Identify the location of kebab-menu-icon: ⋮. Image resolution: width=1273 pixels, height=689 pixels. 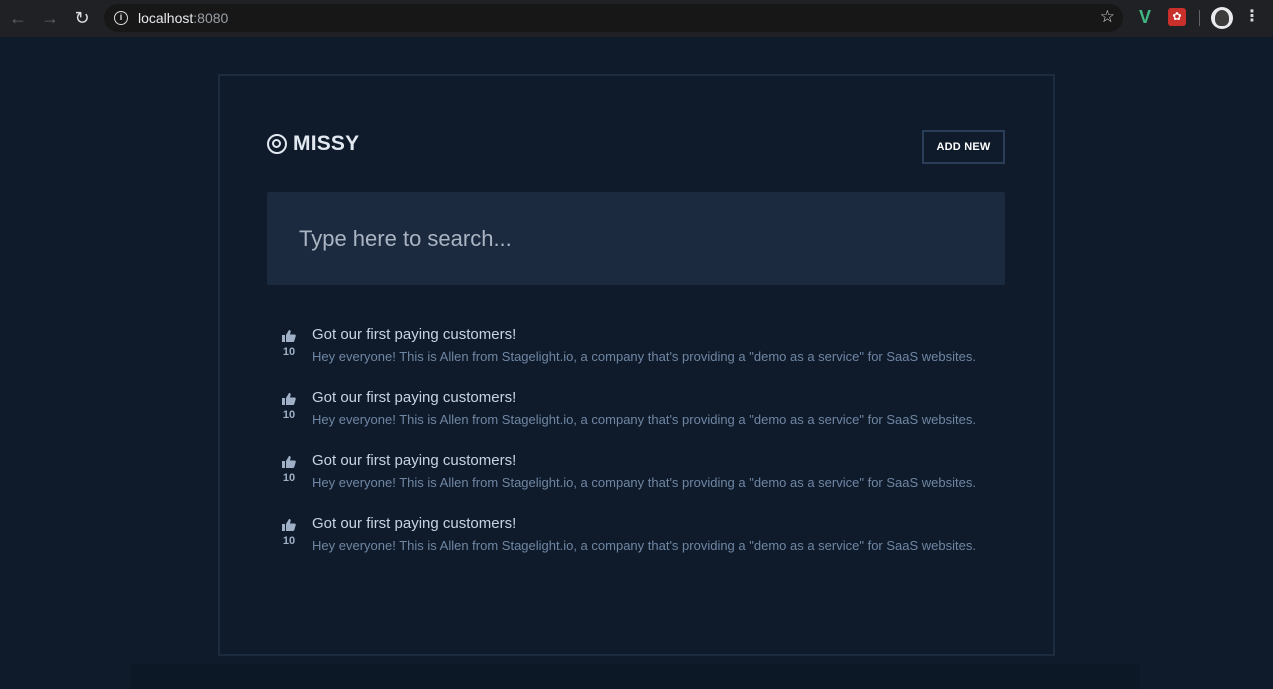
(1252, 16).